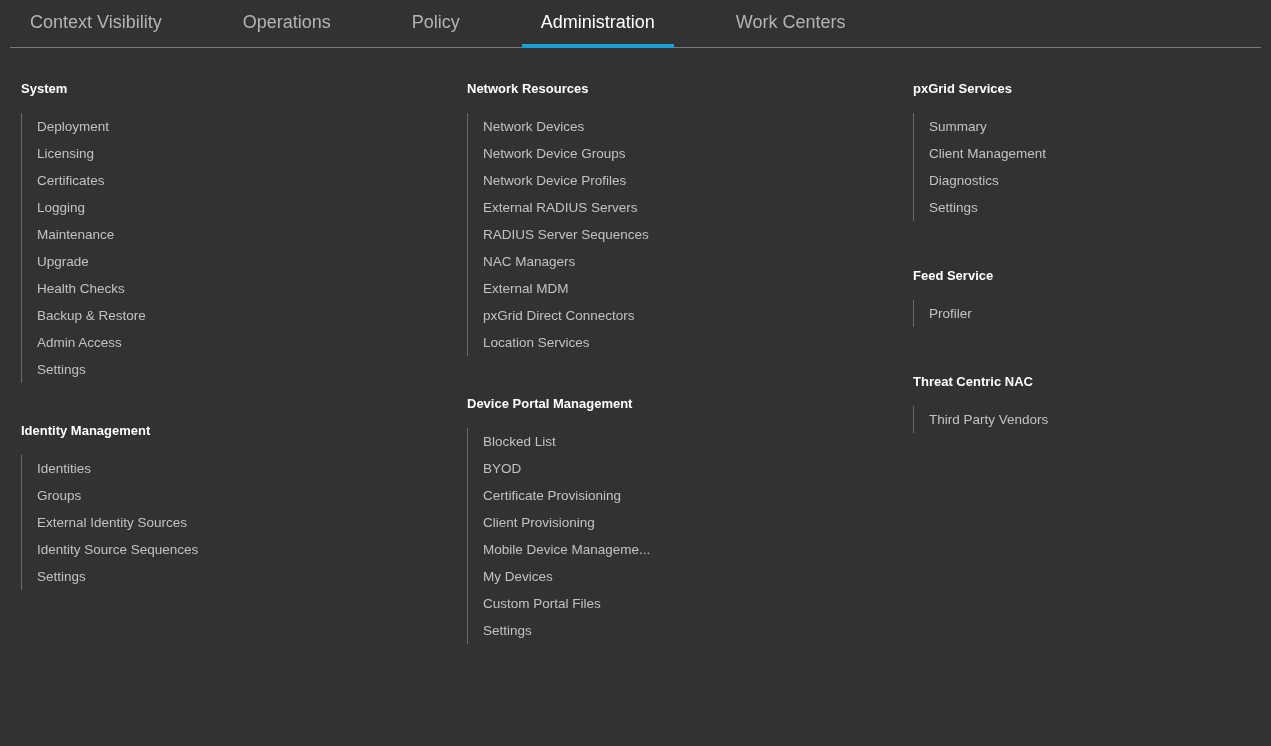  What do you see at coordinates (963, 88) in the screenshot?
I see `section-heading: pxGrid Services` at bounding box center [963, 88].